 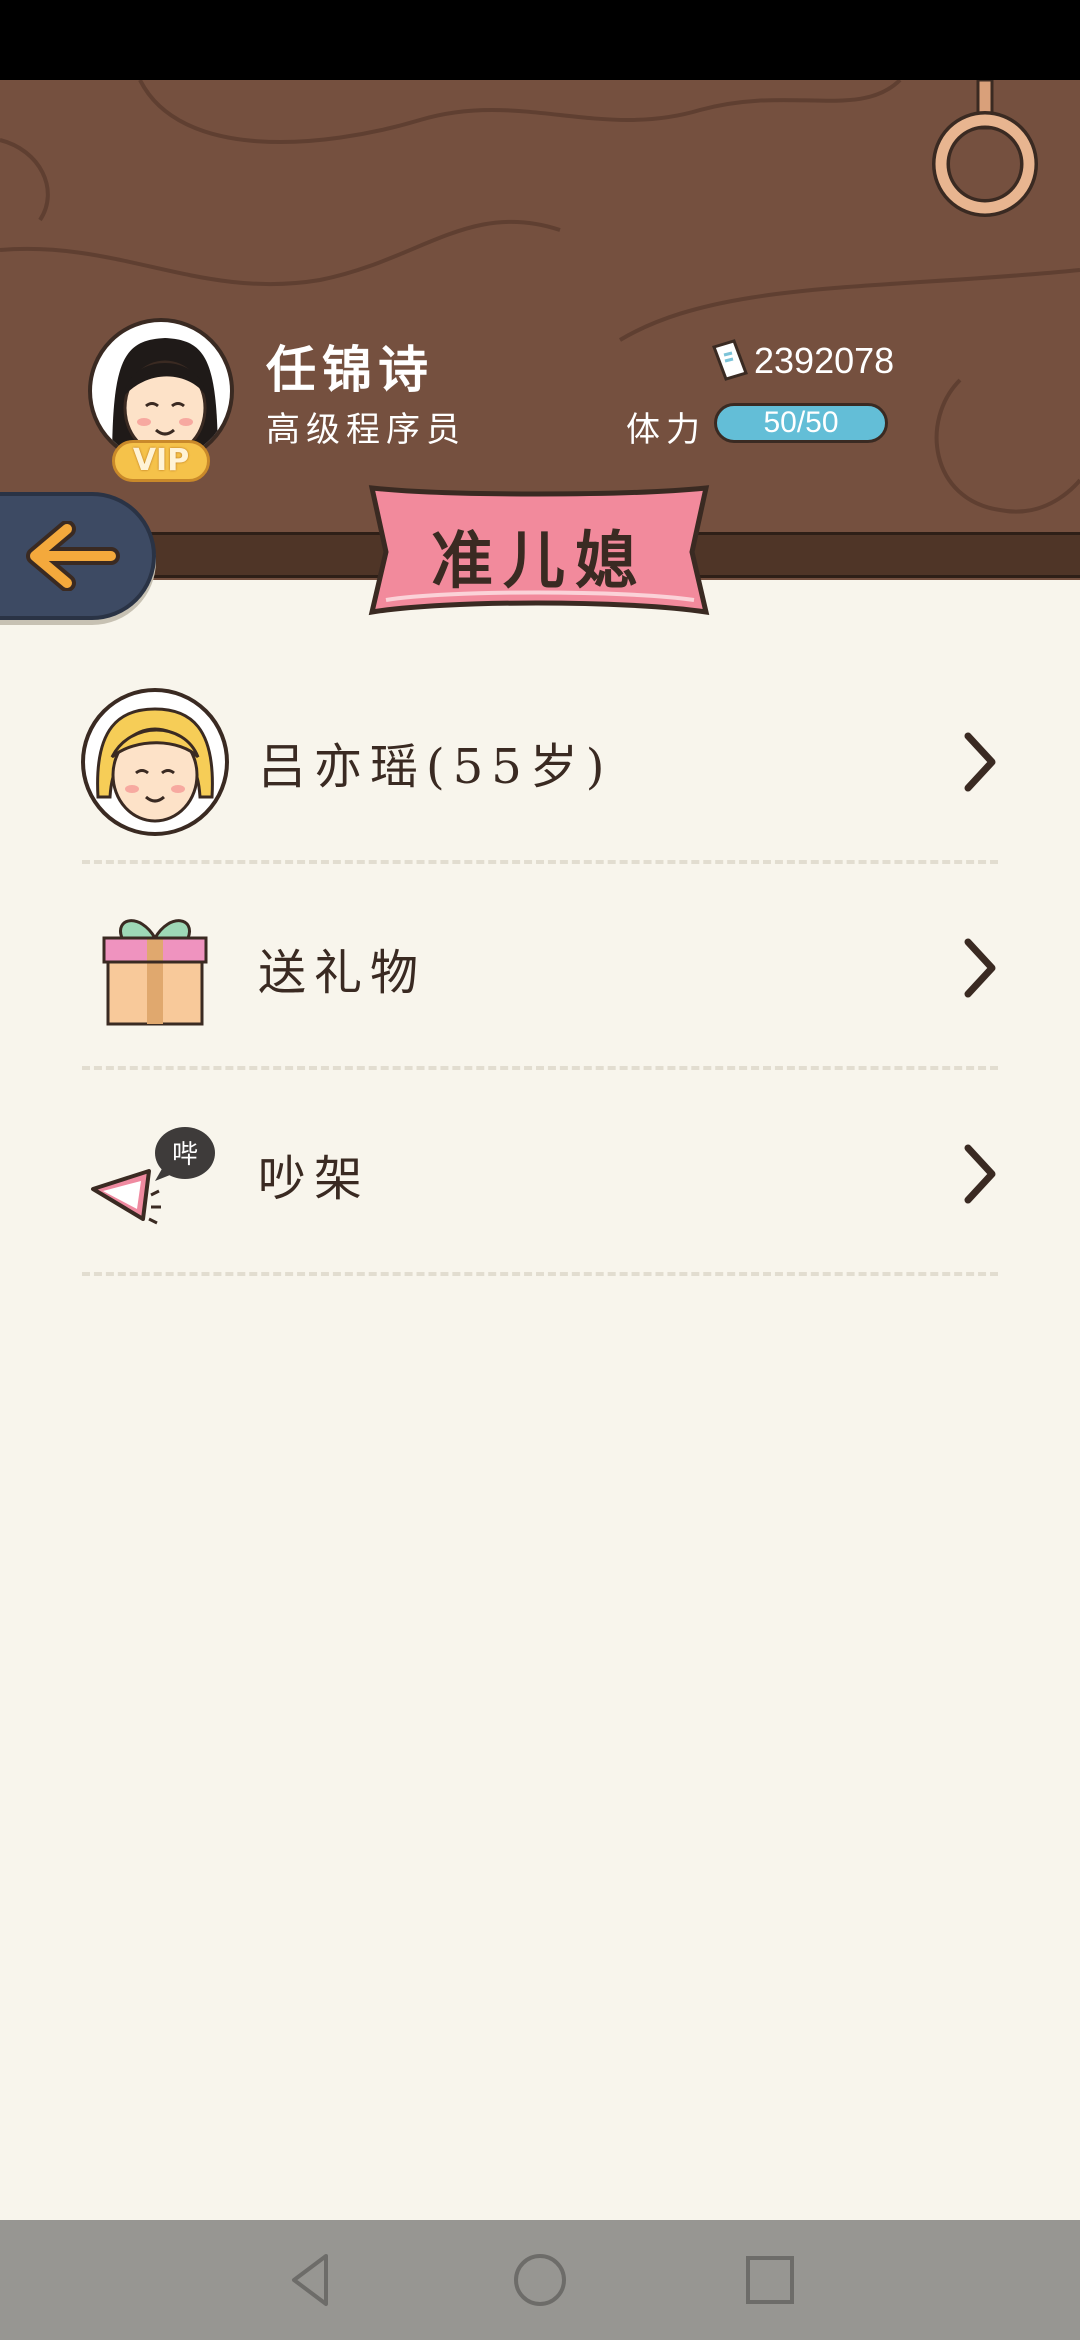 I want to click on stamina-label: 体力, so click(x=666, y=430).